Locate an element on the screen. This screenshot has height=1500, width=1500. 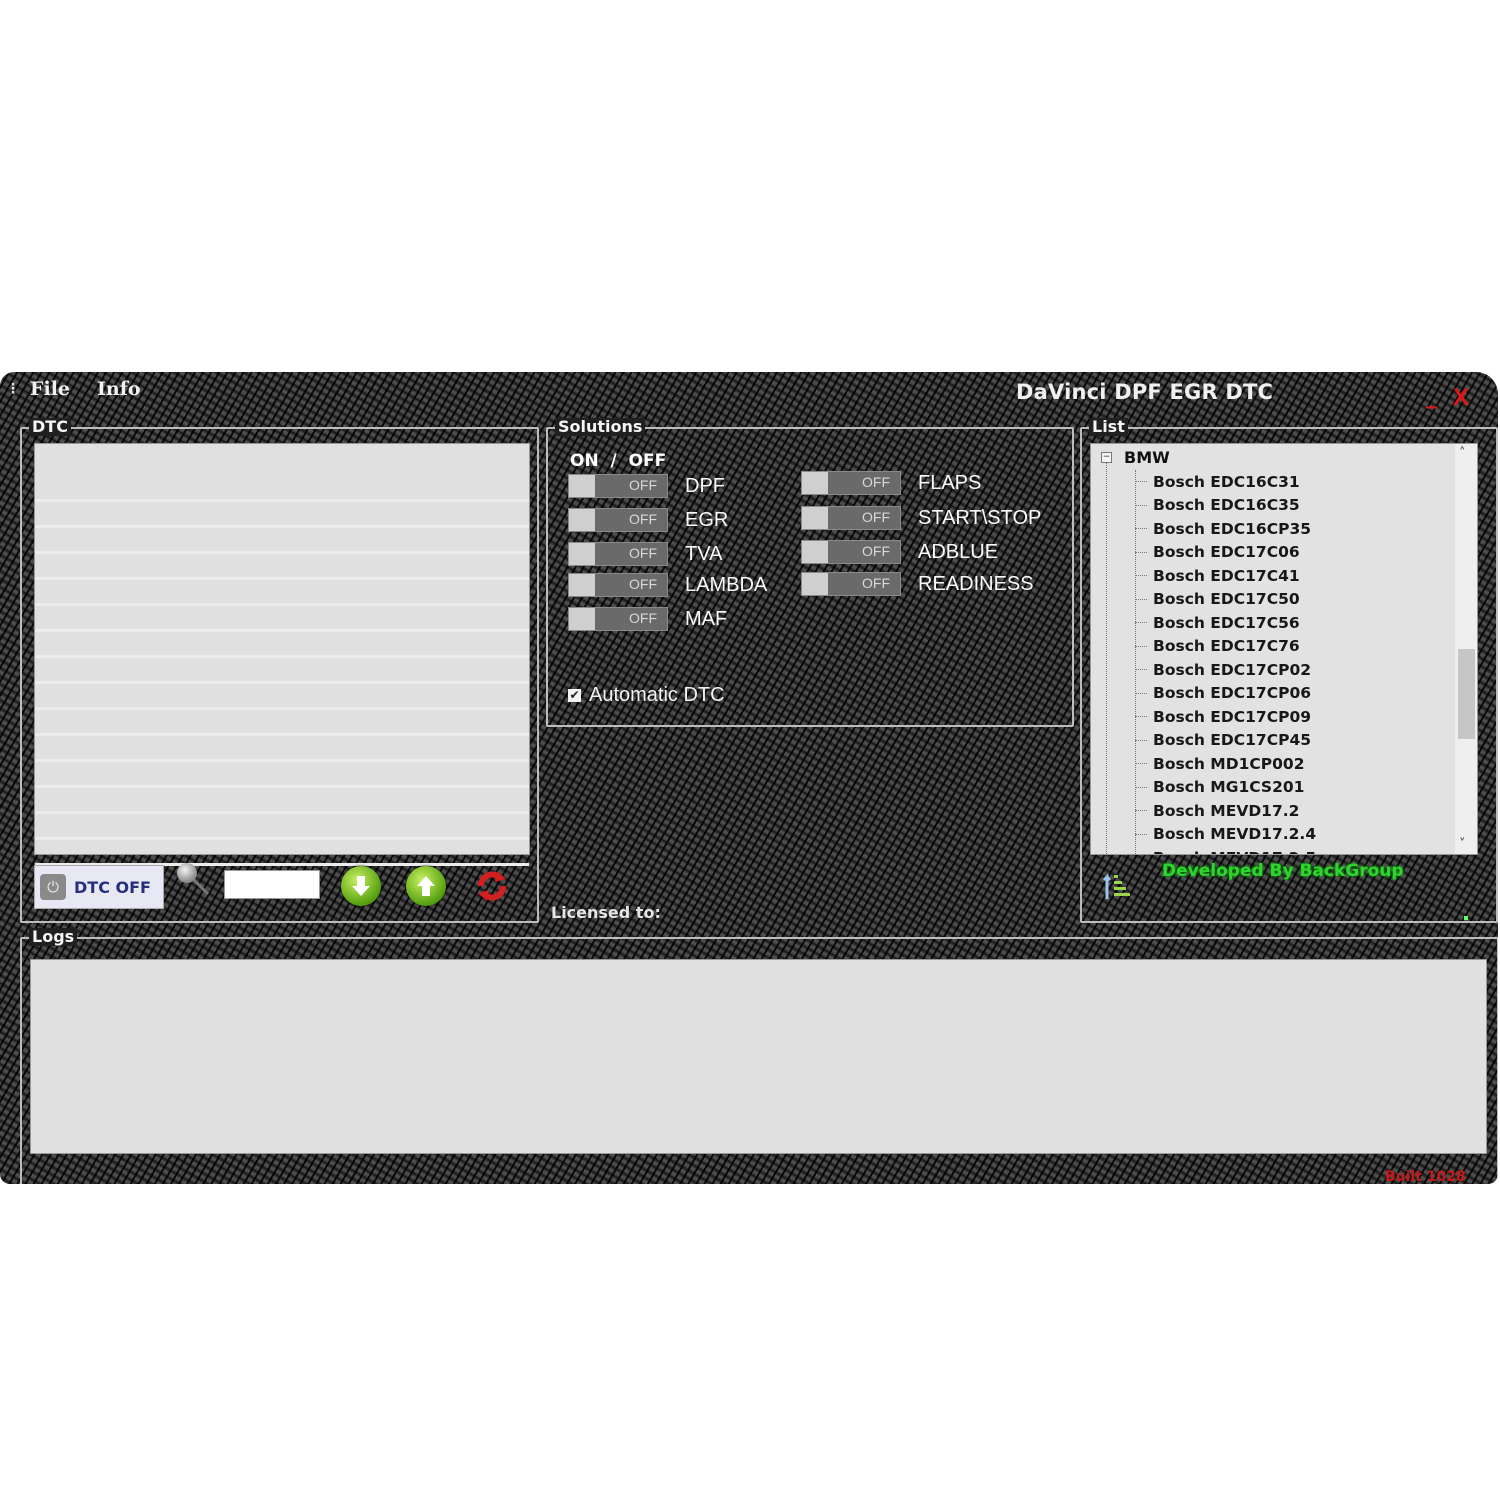
toggle-knob is located at coordinates (582, 619).